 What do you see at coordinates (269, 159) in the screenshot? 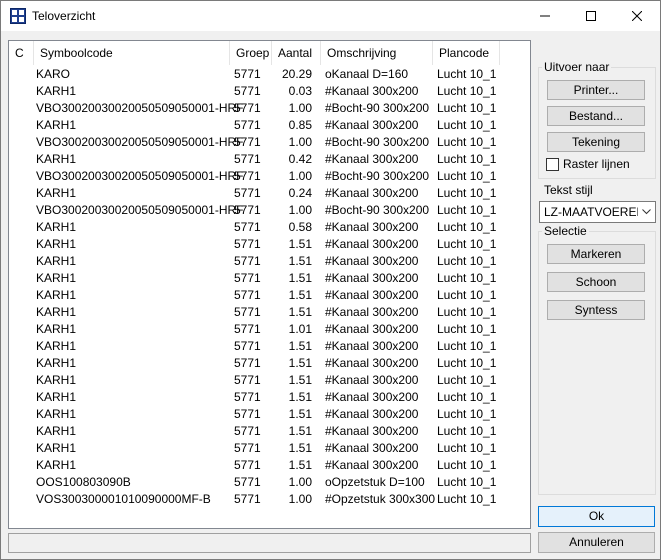
I see `table-row: KARH1 5771 0.42 #Kanaal 300x200 Lucht 10_1` at bounding box center [269, 159].